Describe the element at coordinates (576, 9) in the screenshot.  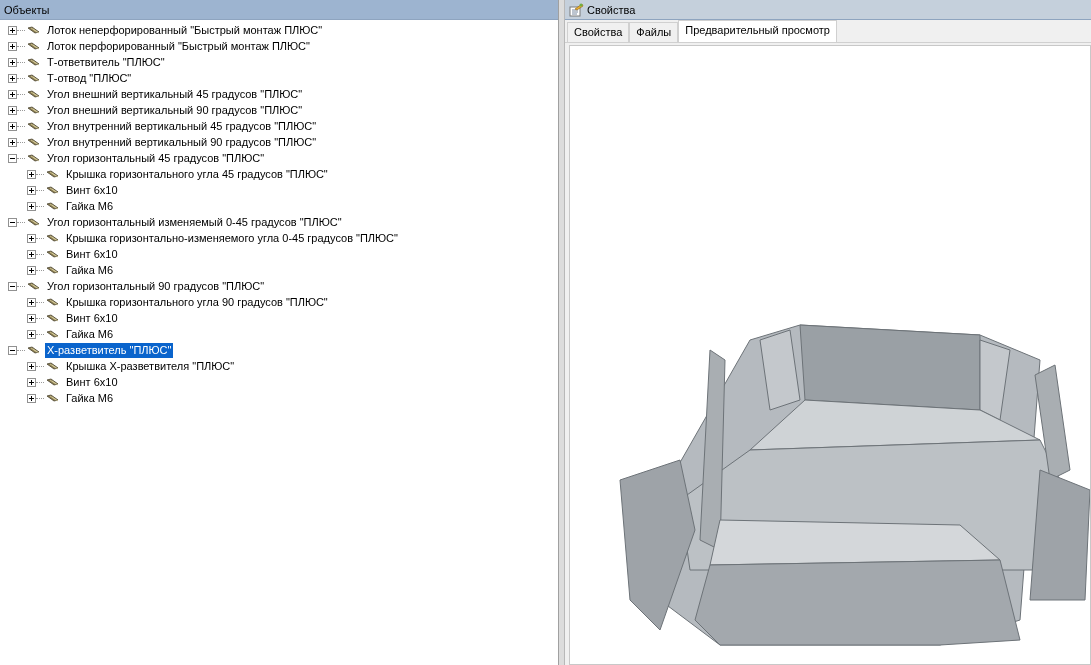
I see `properties-icon` at that location.